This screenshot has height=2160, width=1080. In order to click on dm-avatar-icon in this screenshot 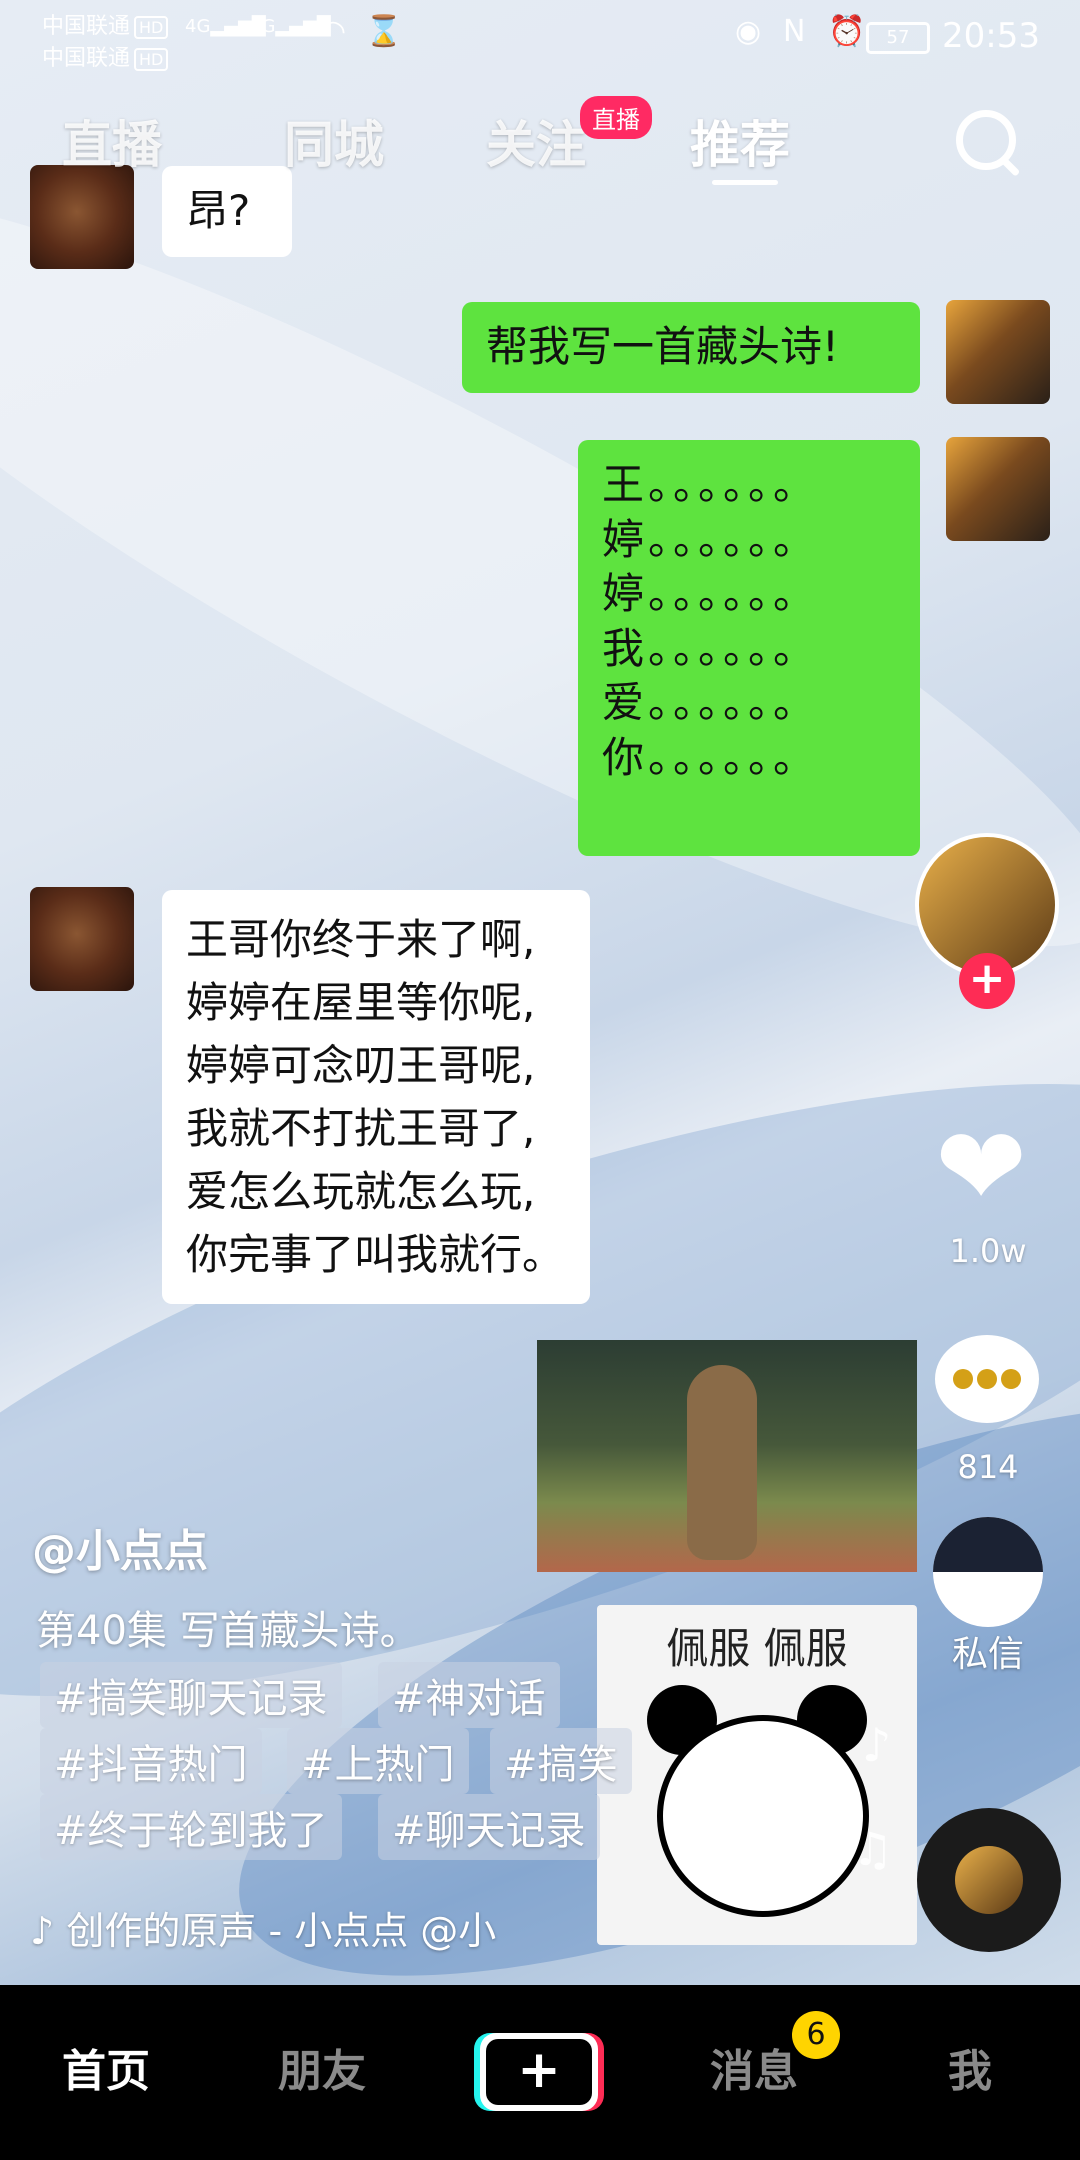, I will do `click(988, 1572)`.